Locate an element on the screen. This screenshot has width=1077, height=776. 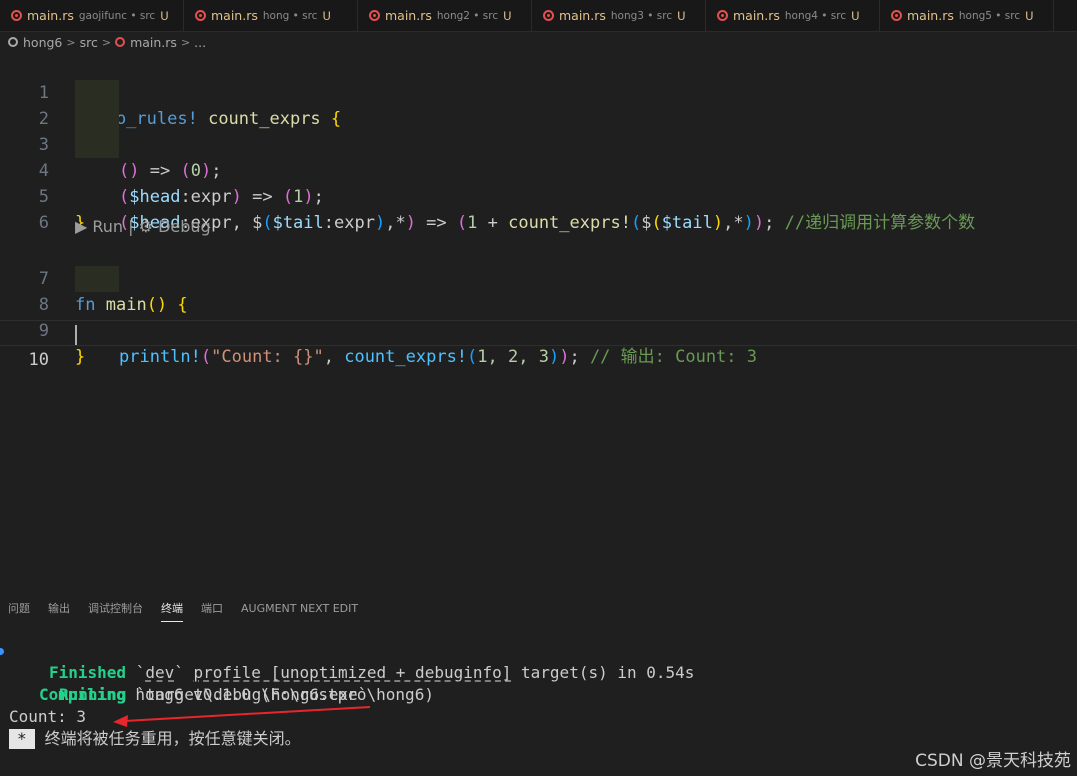
terminal-output-line: Count: 3 is located at coordinates (48, 716).